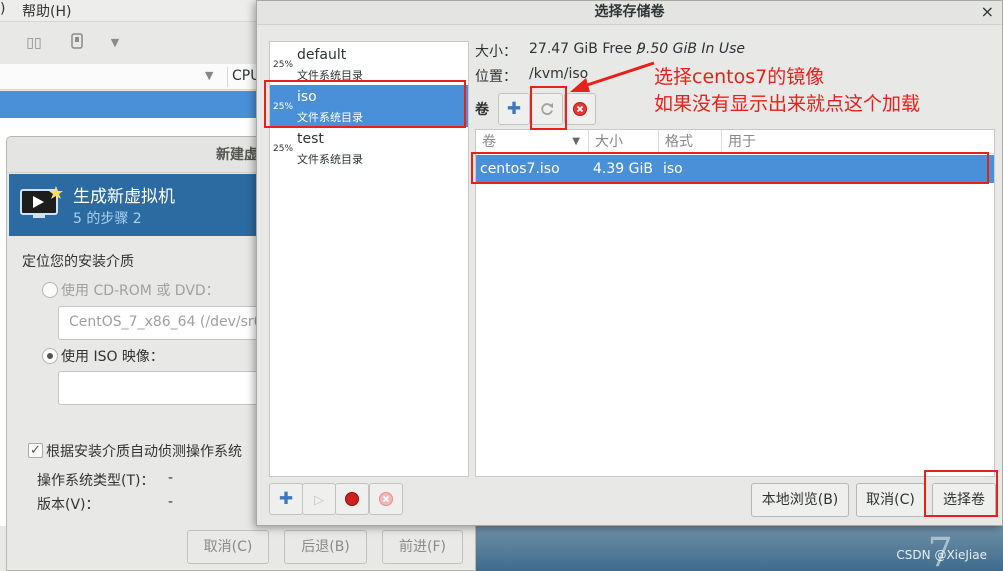 The image size is (1003, 571). I want to click on size-label: 大小：, so click(496, 52).